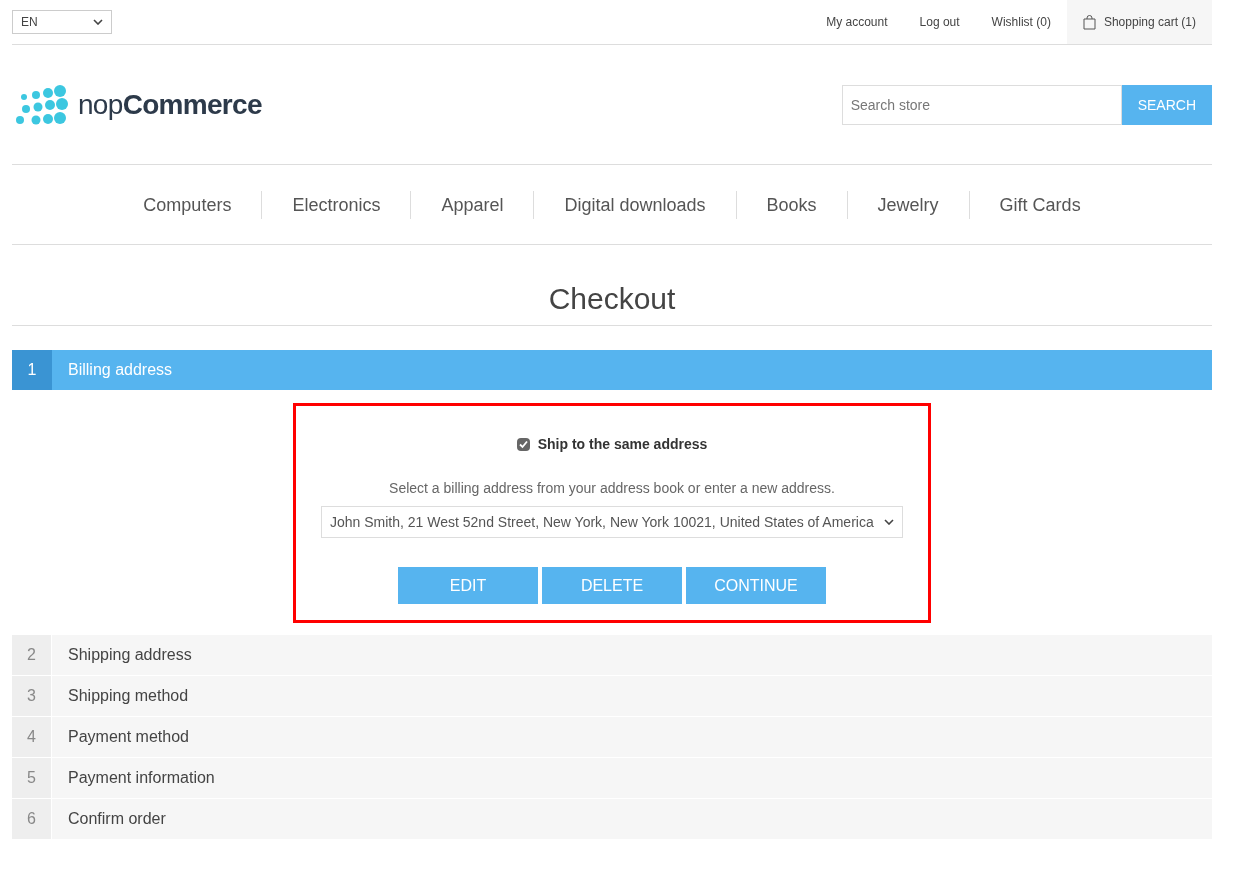 The image size is (1256, 873). Describe the element at coordinates (612, 444) in the screenshot. I see `ship-same-checkbox: Ship to the same address` at that location.